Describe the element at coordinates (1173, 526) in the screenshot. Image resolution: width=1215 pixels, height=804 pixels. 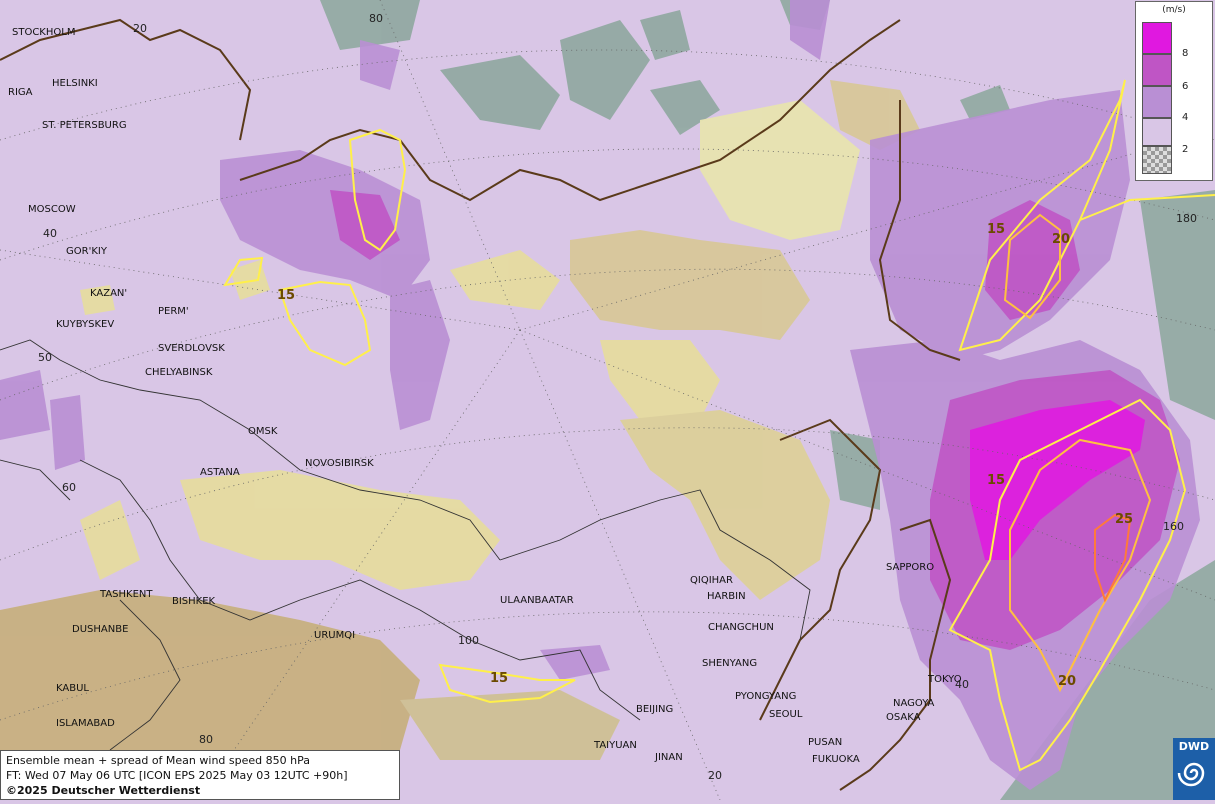
I see `grid-label: 160` at that location.